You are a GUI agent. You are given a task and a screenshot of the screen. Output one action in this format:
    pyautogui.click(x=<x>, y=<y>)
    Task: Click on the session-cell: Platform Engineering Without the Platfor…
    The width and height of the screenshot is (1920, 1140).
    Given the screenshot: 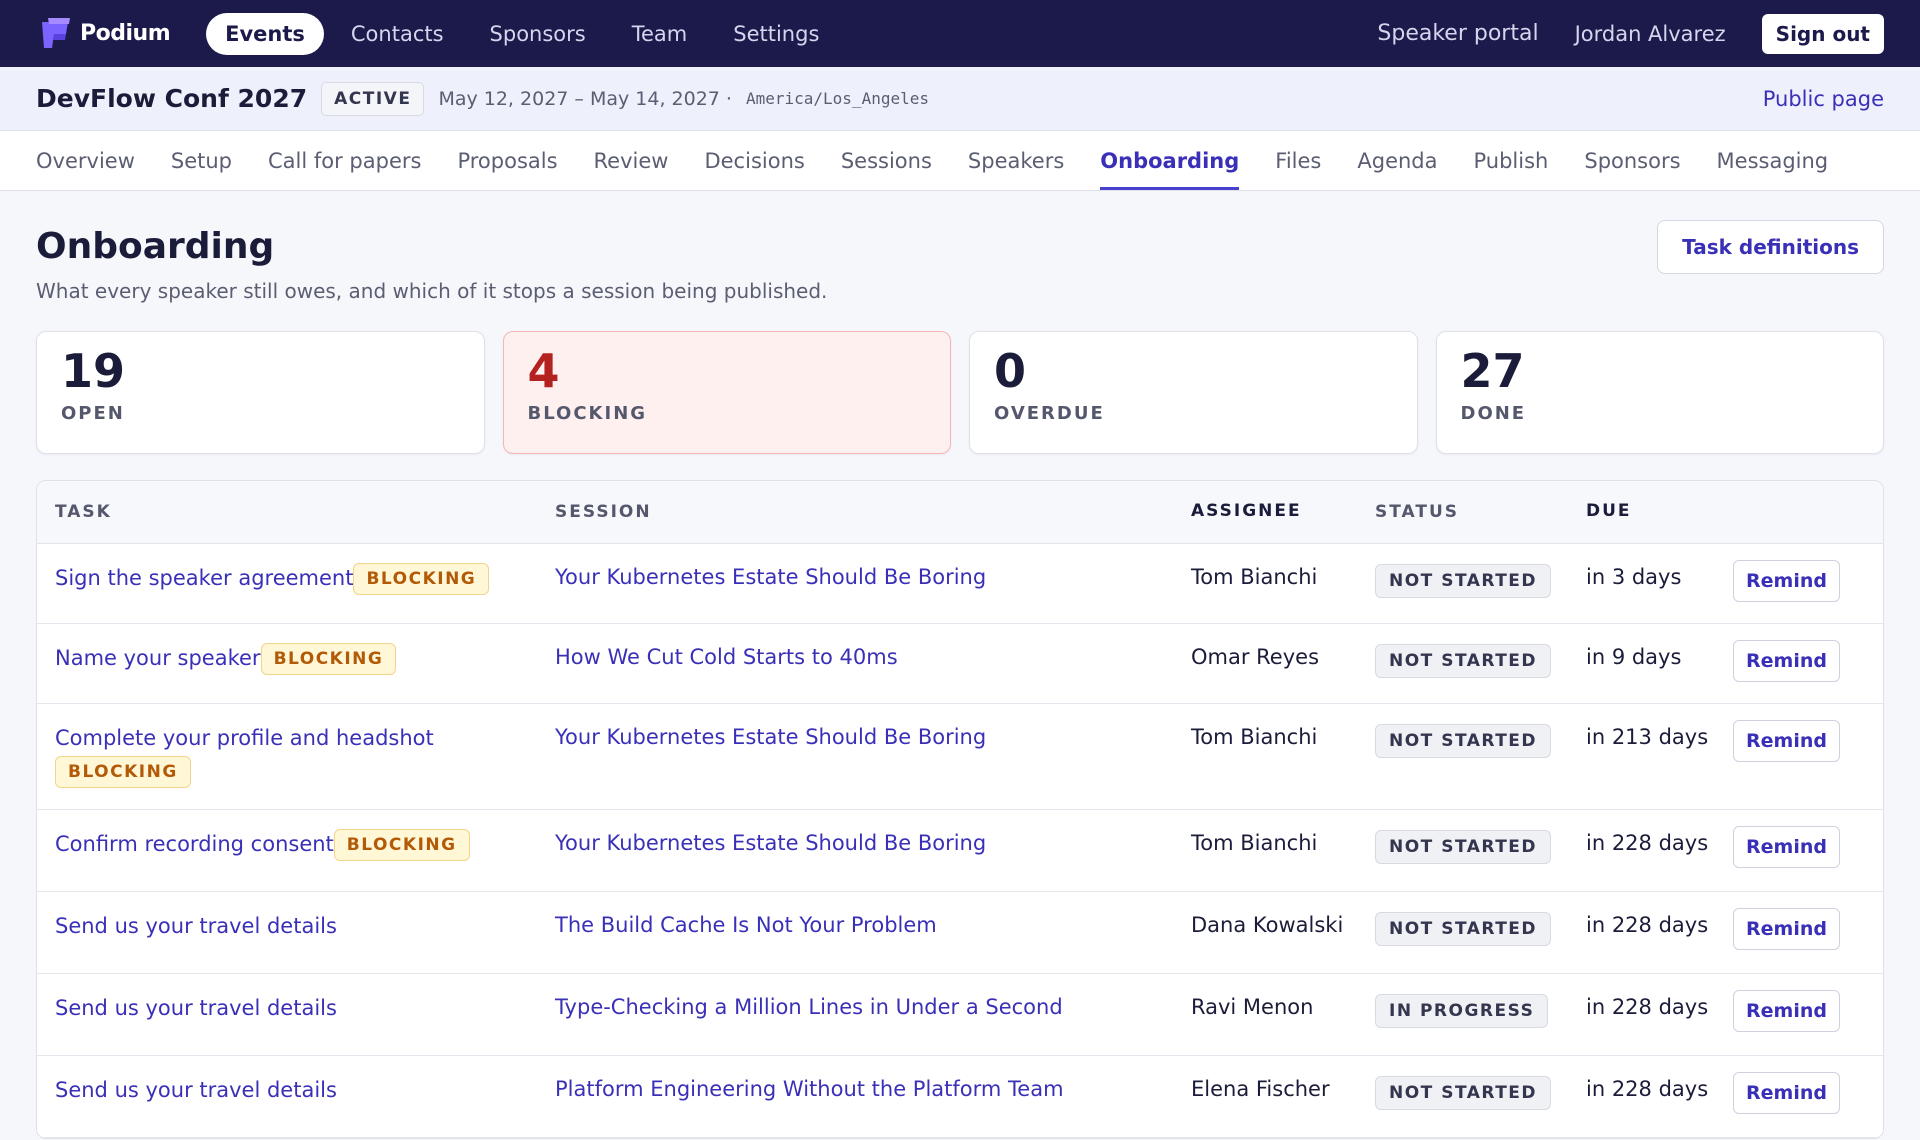 What is the action you would take?
    pyautogui.click(x=873, y=1096)
    